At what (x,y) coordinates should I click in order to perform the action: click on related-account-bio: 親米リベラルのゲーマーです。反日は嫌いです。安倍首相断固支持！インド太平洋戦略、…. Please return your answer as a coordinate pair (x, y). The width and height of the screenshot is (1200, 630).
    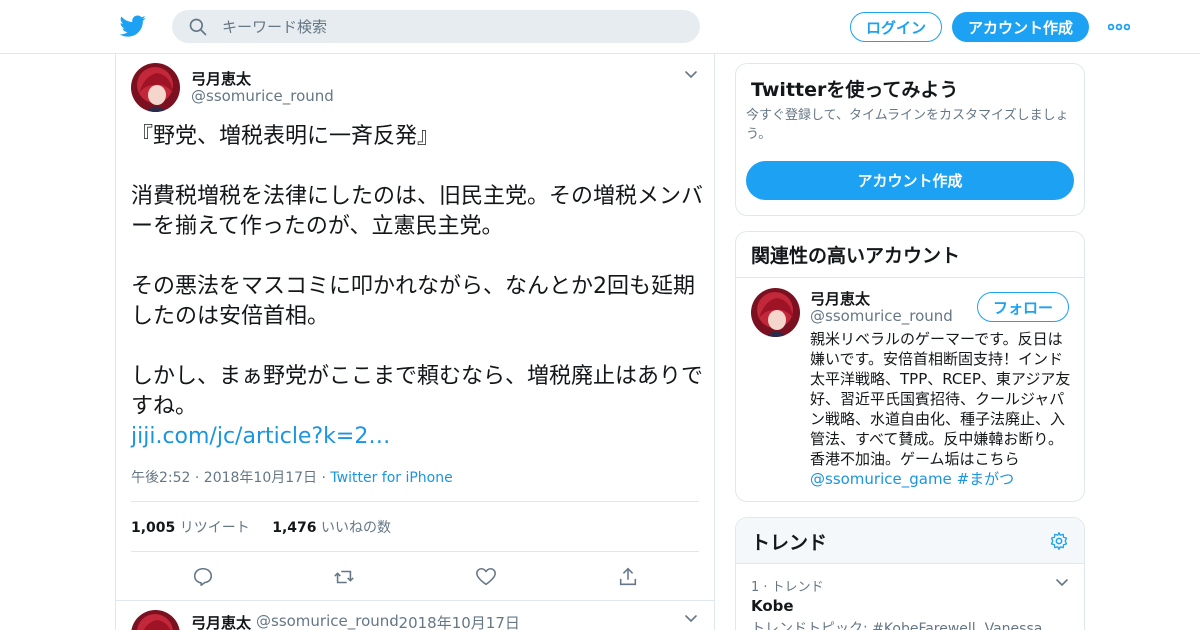
    Looking at the image, I should click on (941, 409).